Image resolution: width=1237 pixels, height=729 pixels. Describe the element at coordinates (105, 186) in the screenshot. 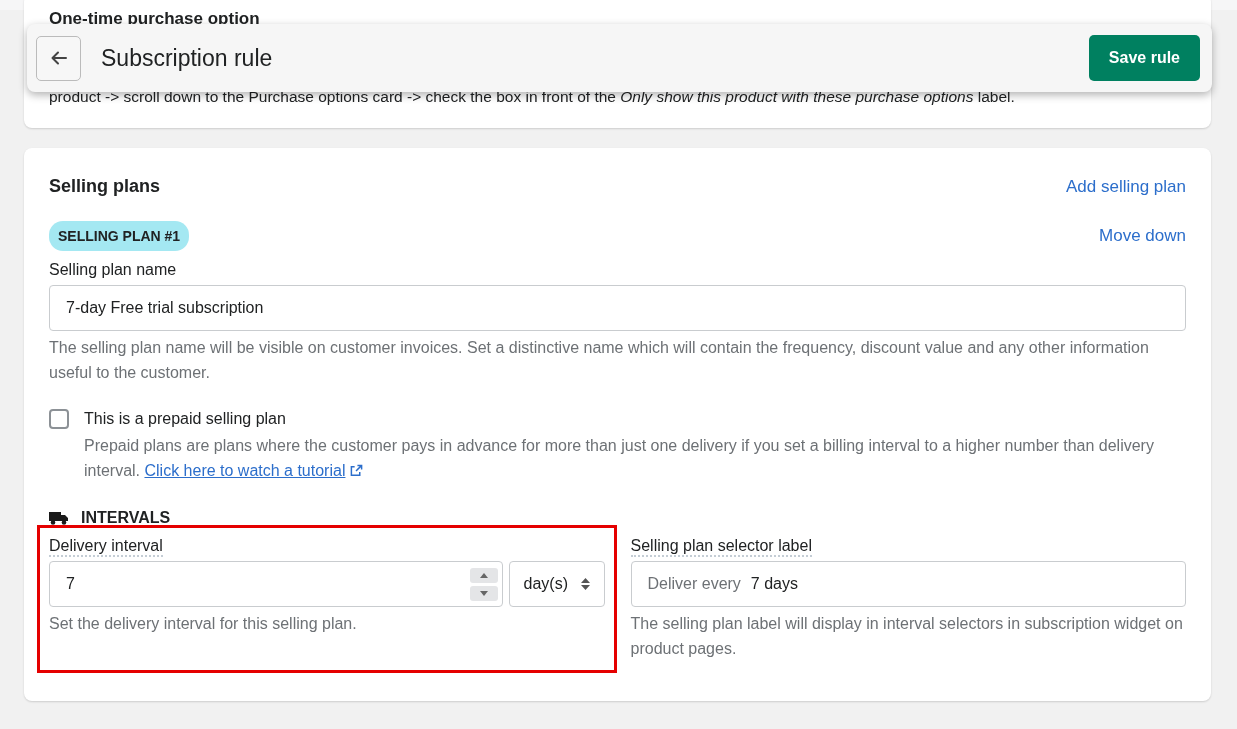

I see `section-title: Selling plans` at that location.